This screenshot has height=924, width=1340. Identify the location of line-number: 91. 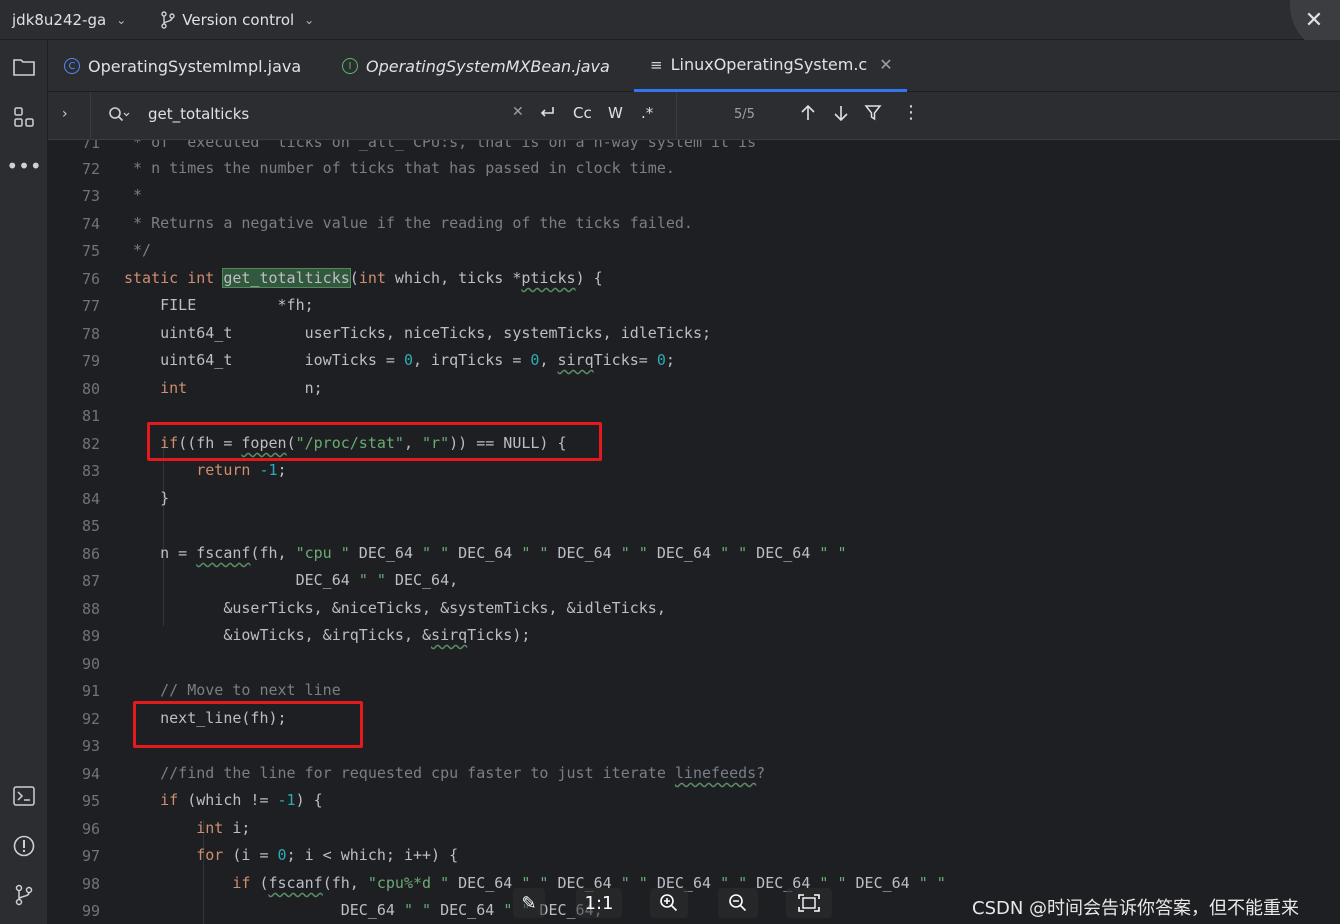
(90, 691).